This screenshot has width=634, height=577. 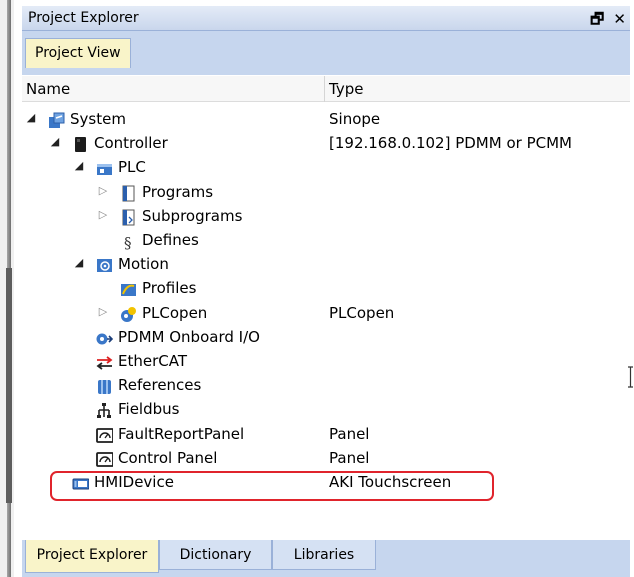 I want to click on profiles-icon, so click(x=128, y=290).